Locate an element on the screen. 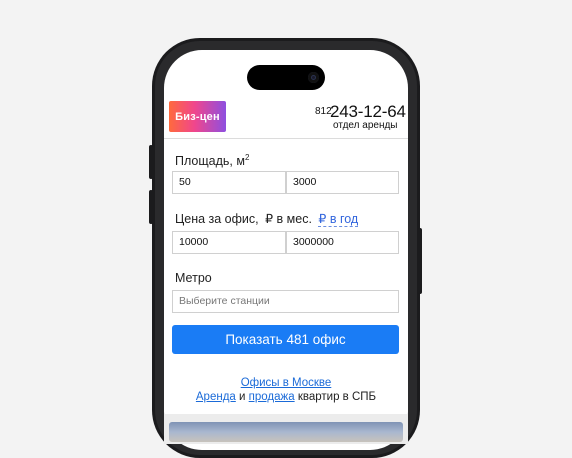 This screenshot has width=572, height=458. rent-link: Аренда is located at coordinates (216, 397).